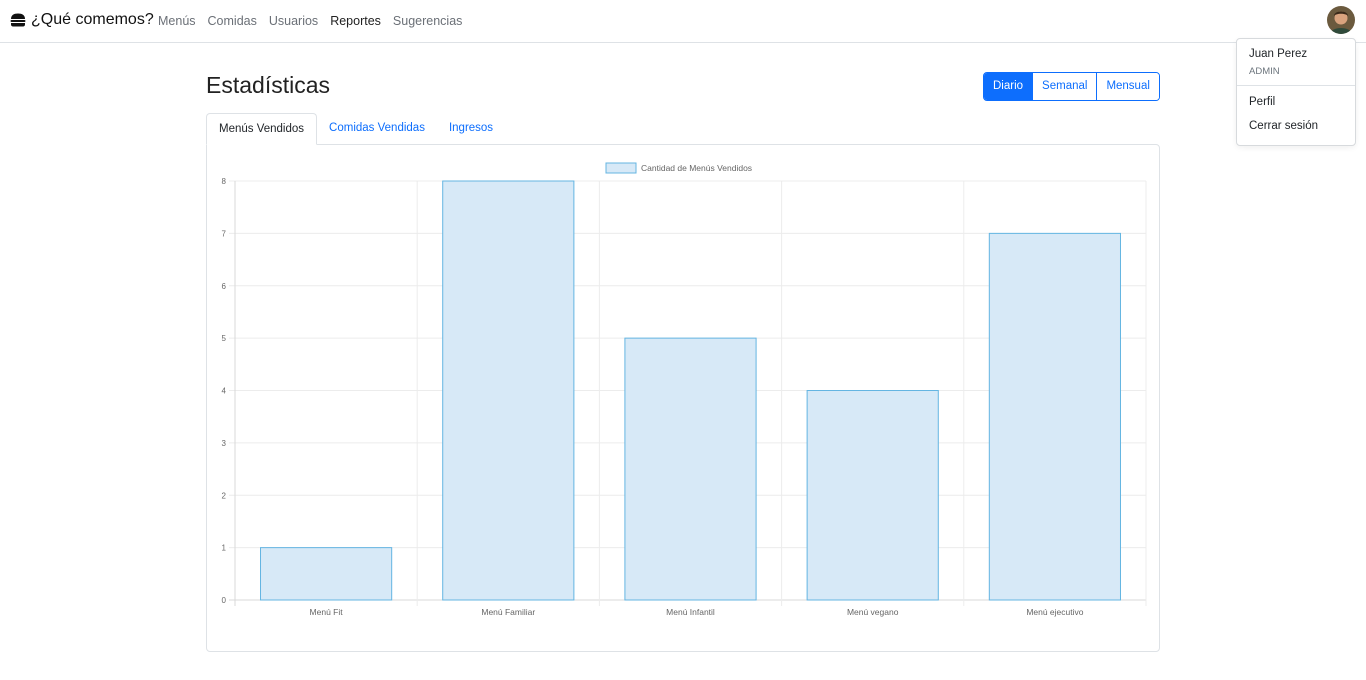  Describe the element at coordinates (696, 168) in the screenshot. I see `legend-label: Cantidad de Menús Vendidos` at that location.